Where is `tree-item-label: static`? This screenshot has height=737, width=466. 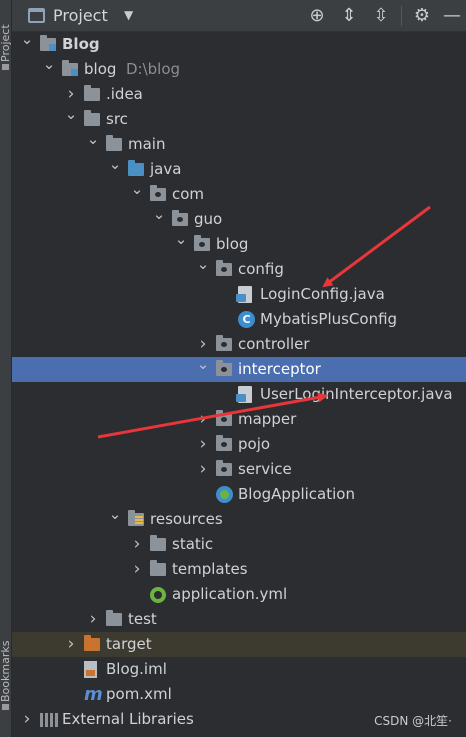 tree-item-label: static is located at coordinates (193, 544).